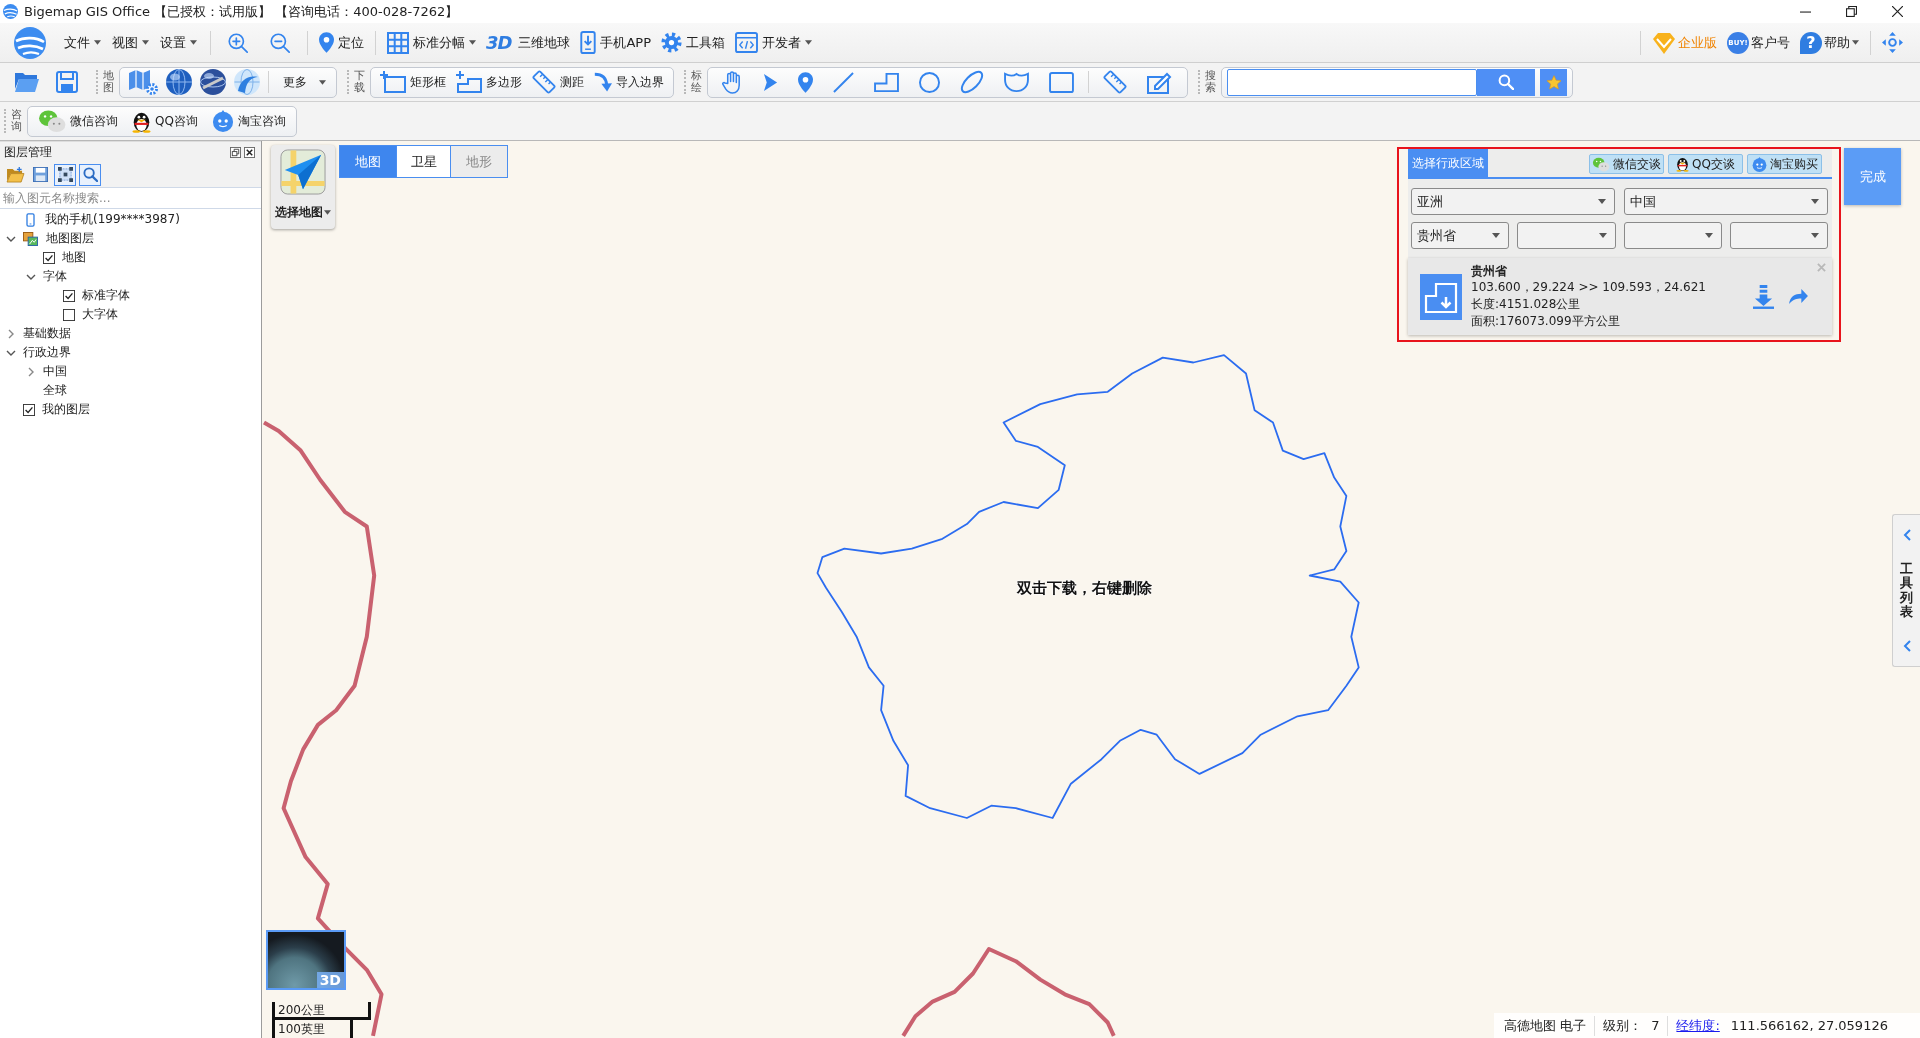 The width and height of the screenshot is (1920, 1038). I want to click on measure-button: 测距, so click(558, 82).